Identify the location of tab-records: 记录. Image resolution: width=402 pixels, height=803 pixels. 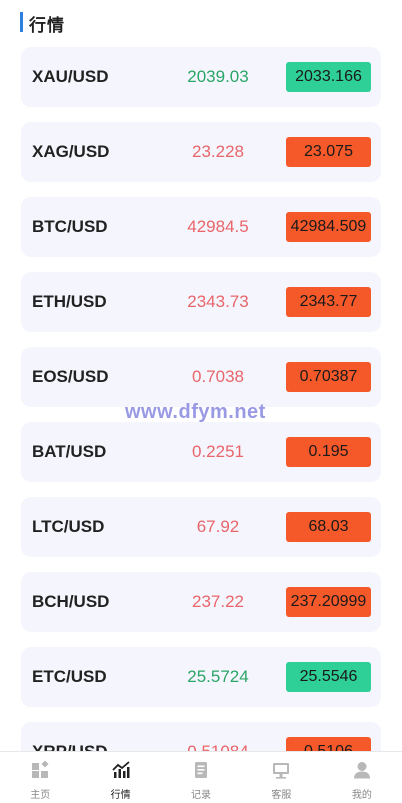
(201, 777).